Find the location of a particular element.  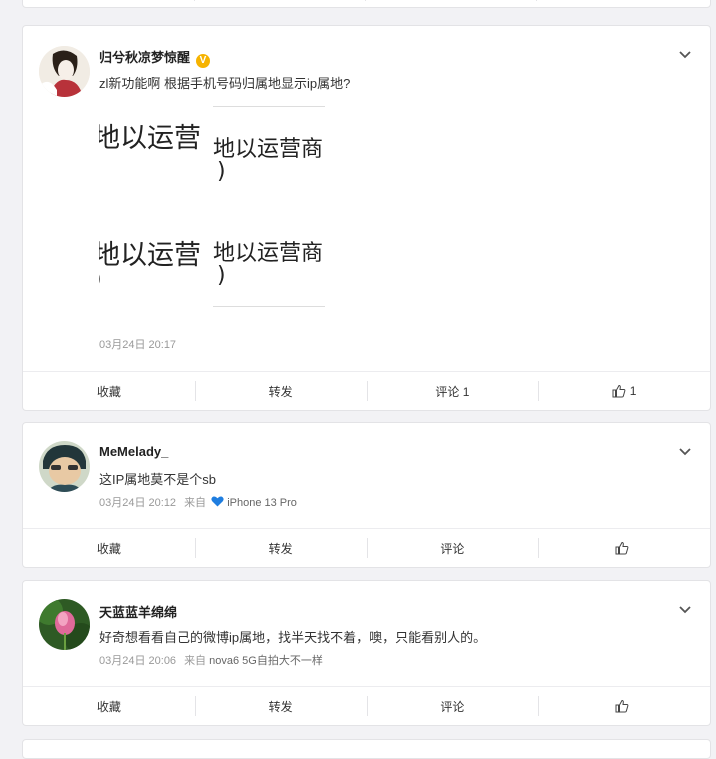

comment-text: zl新功能啊 根据手机号码归属地显示ip属地? is located at coordinates (225, 83).